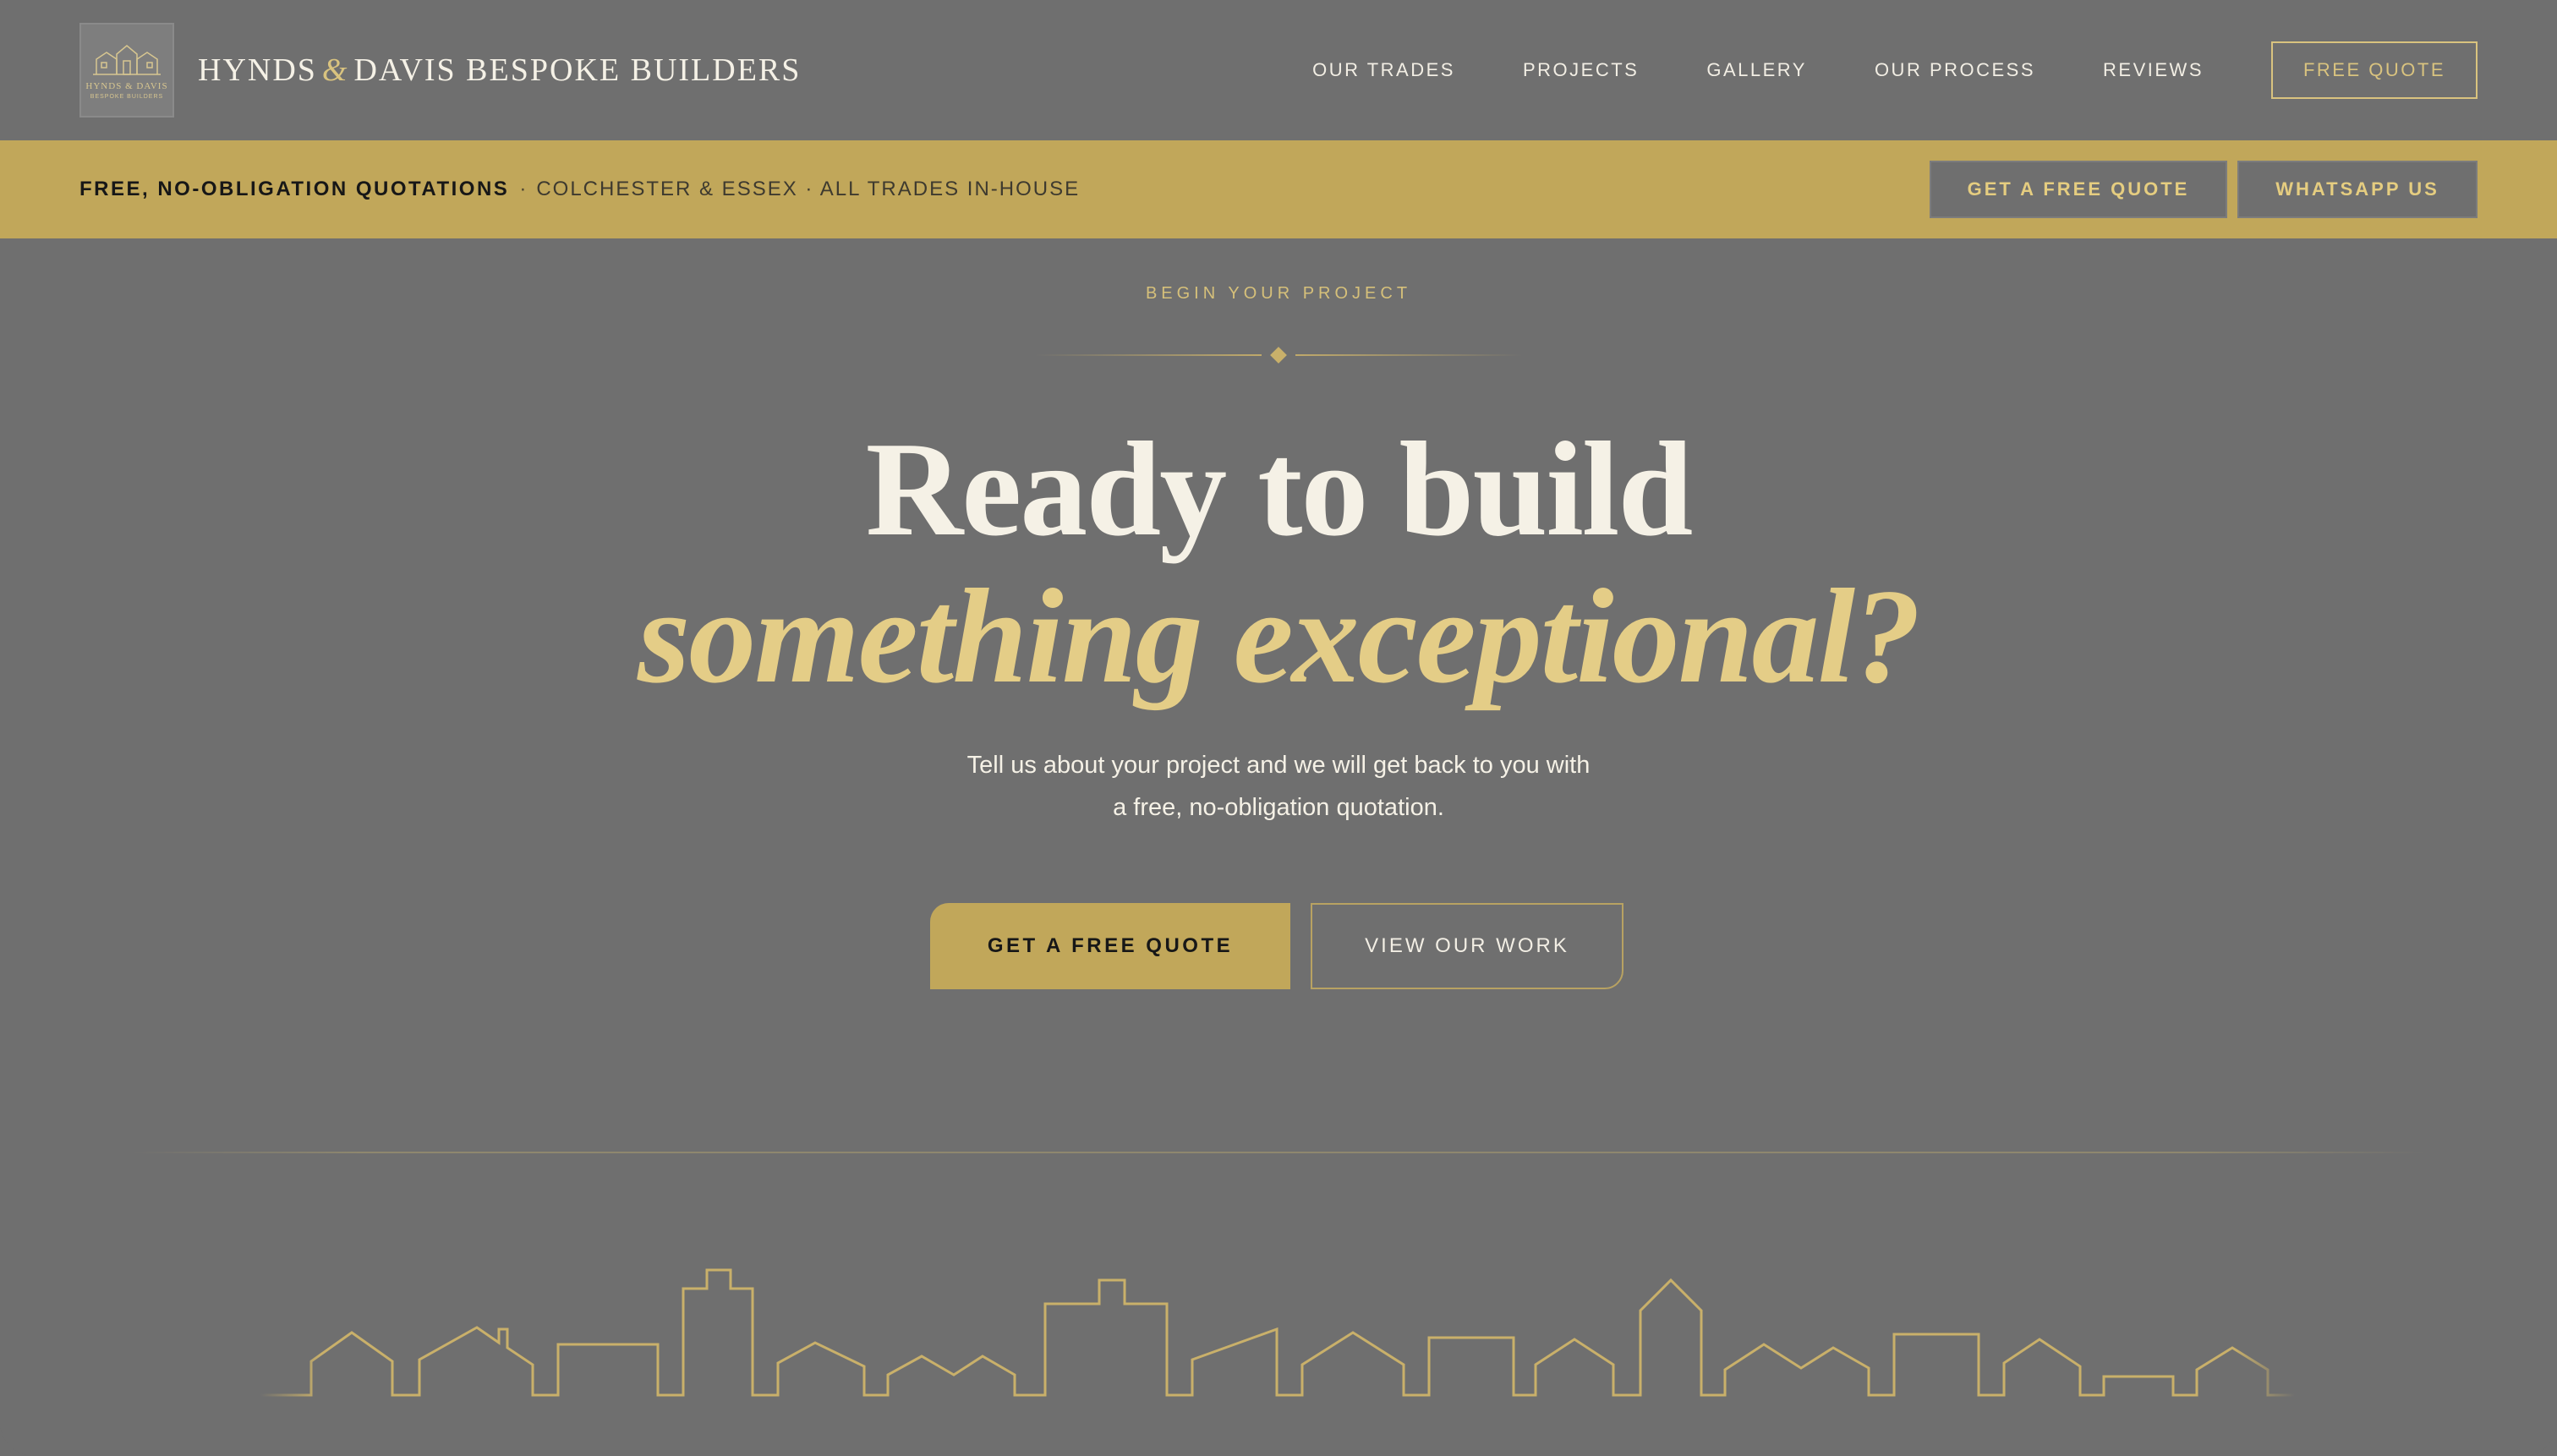 The image size is (2557, 1456). What do you see at coordinates (1278, 807) in the screenshot?
I see `hero-subtitle-line2: a free, no-obligation quotation.` at bounding box center [1278, 807].